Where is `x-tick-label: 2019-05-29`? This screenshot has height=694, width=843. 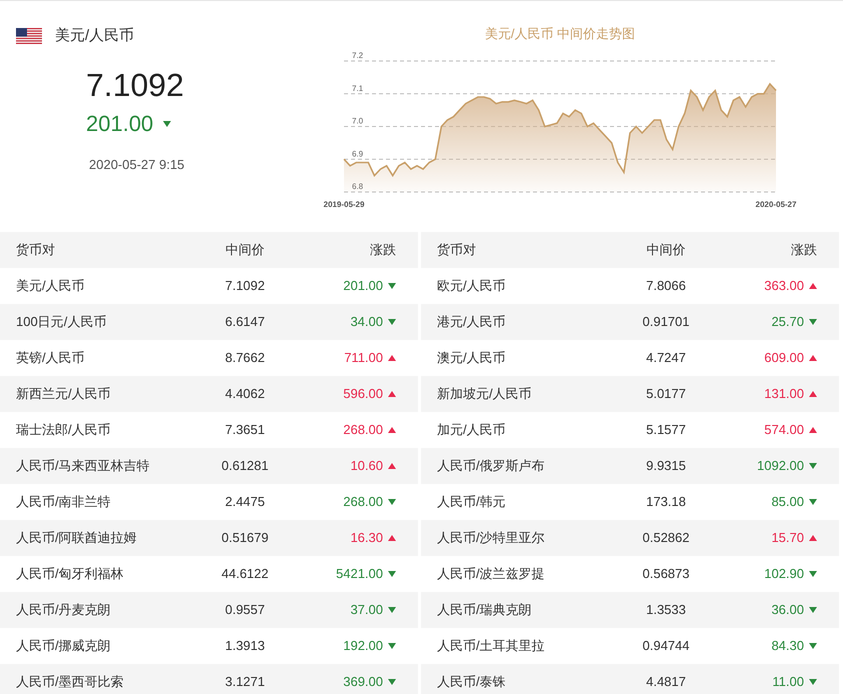 x-tick-label: 2019-05-29 is located at coordinates (344, 204).